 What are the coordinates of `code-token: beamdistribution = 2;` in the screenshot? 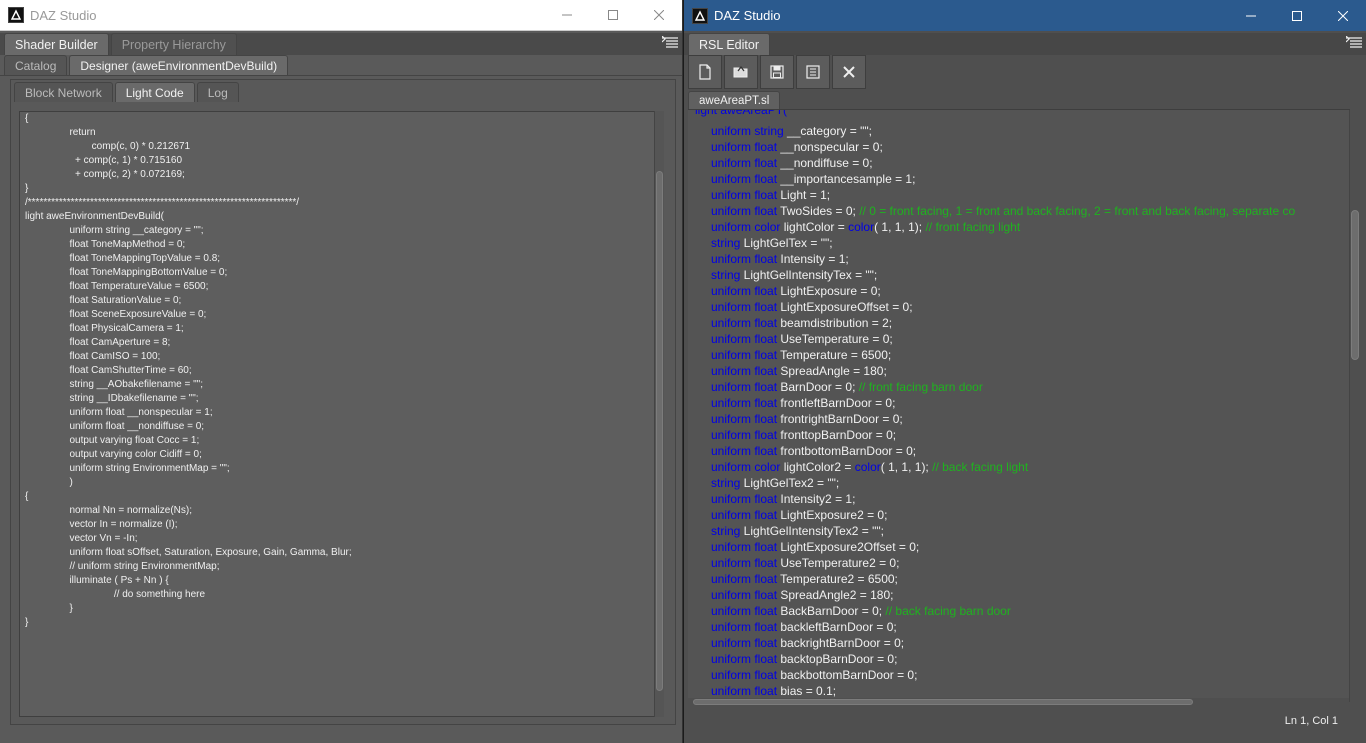 It's located at (835, 323).